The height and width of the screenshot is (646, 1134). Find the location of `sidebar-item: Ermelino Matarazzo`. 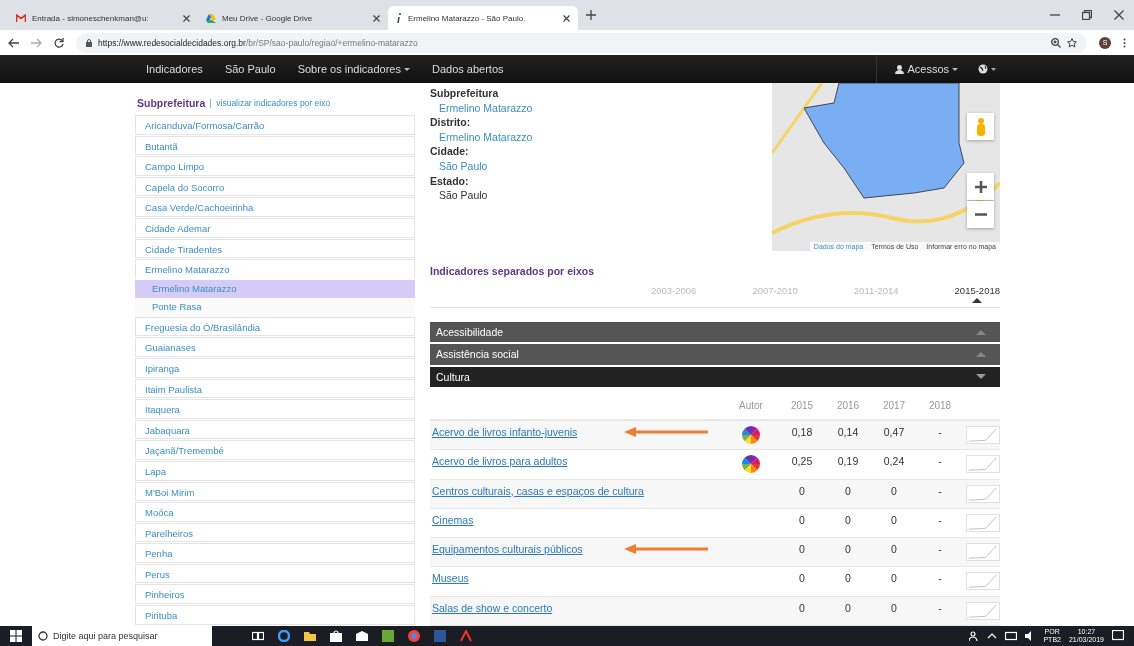

sidebar-item: Ermelino Matarazzo is located at coordinates (275, 269).